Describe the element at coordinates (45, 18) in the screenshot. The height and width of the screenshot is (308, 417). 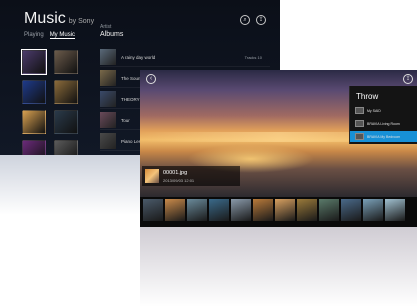
I see `music-title-text: Music` at that location.